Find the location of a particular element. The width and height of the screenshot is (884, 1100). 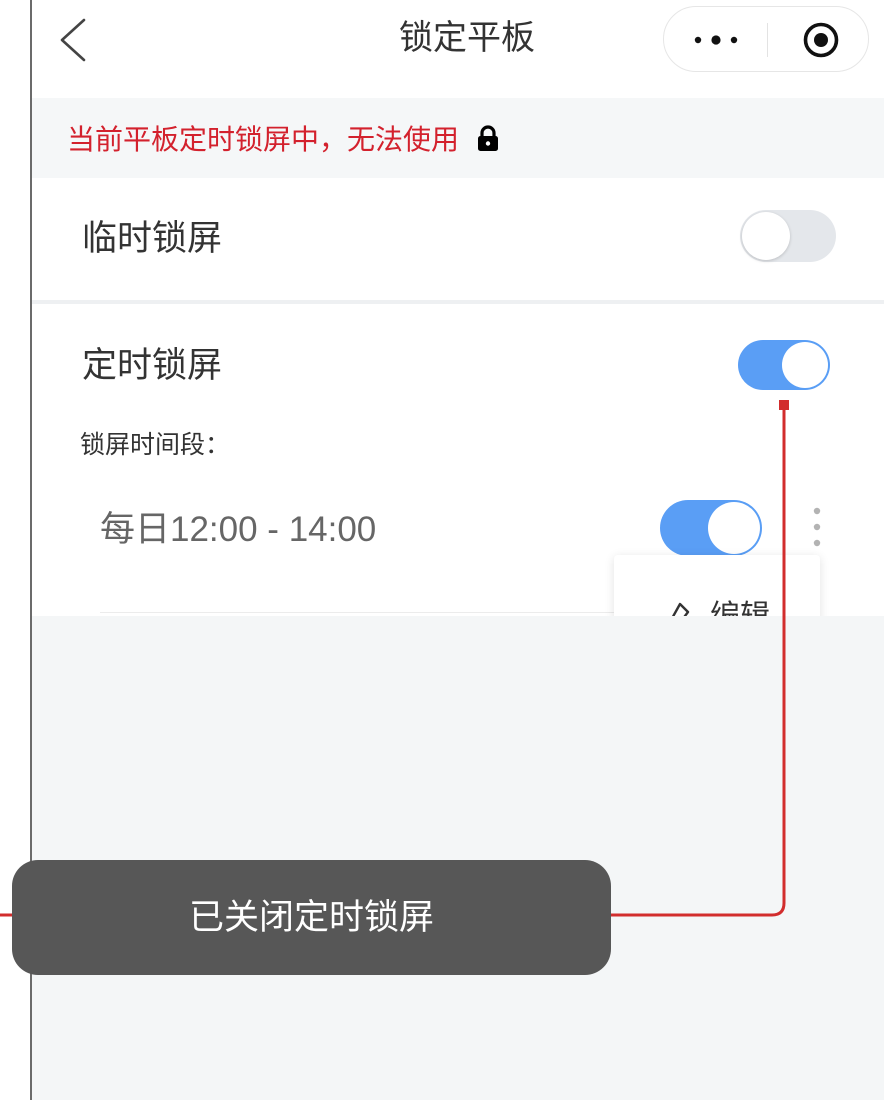

scheduled-lock-toggle is located at coordinates (784, 365).